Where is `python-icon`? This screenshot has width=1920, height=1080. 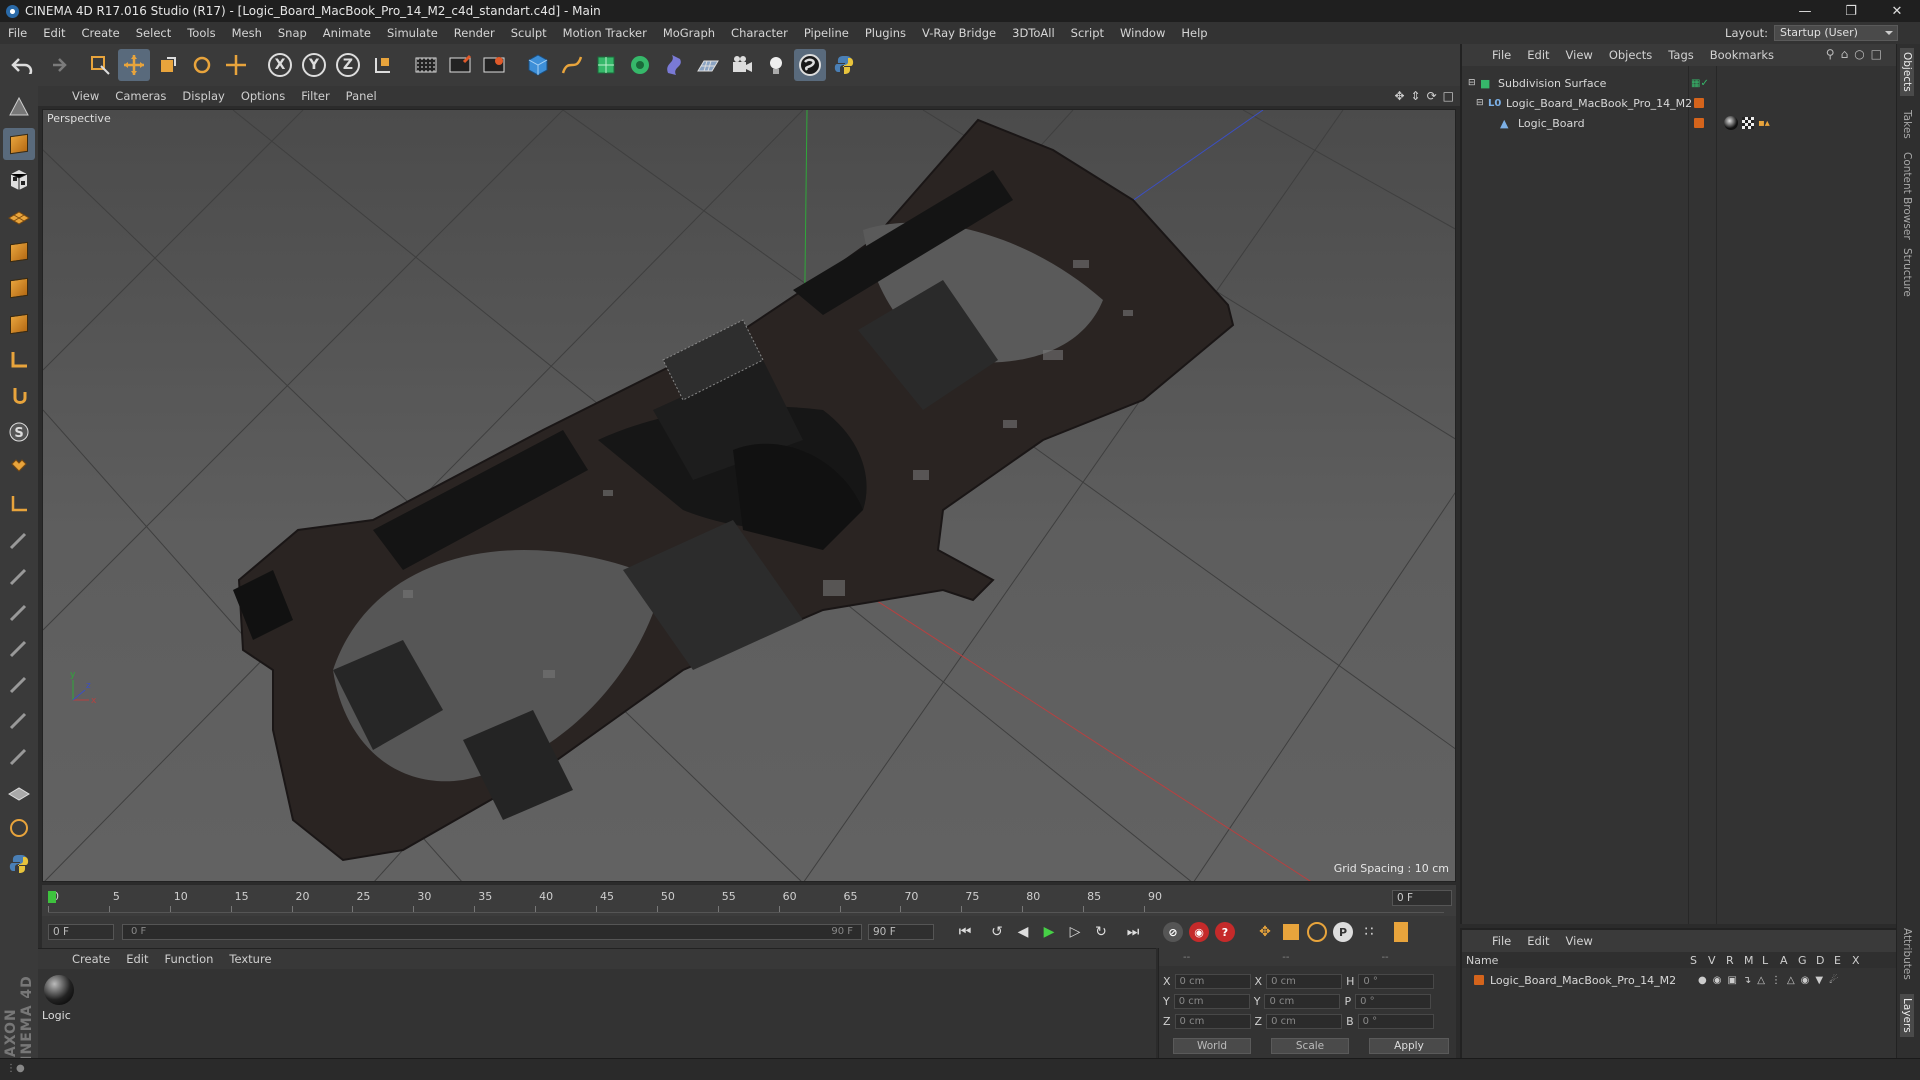 python-icon is located at coordinates (844, 65).